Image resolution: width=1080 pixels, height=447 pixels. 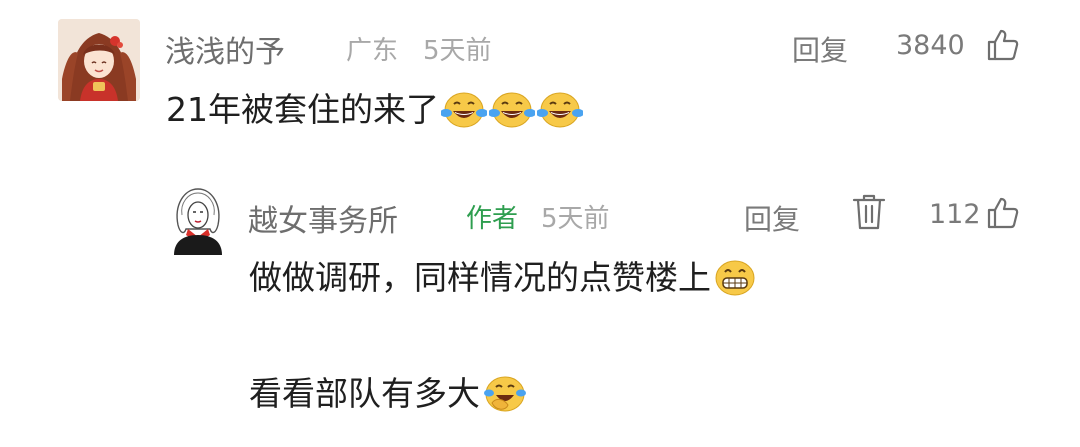 I want to click on reply-text-line2: 看看部队有多大, so click(x=364, y=393).